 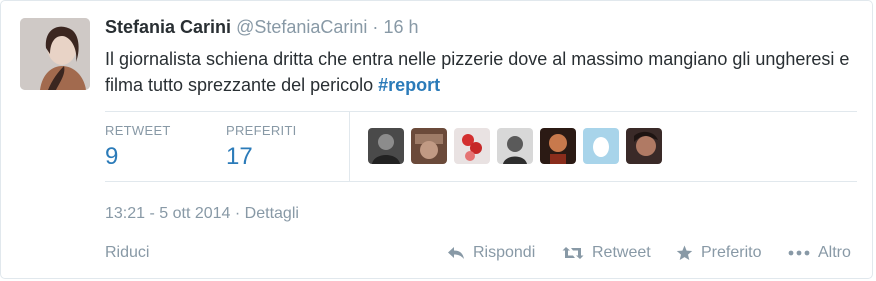 I want to click on tweet-timestamp-line: 13:21 - 5 ott 2014 · Dettagli, so click(x=202, y=214).